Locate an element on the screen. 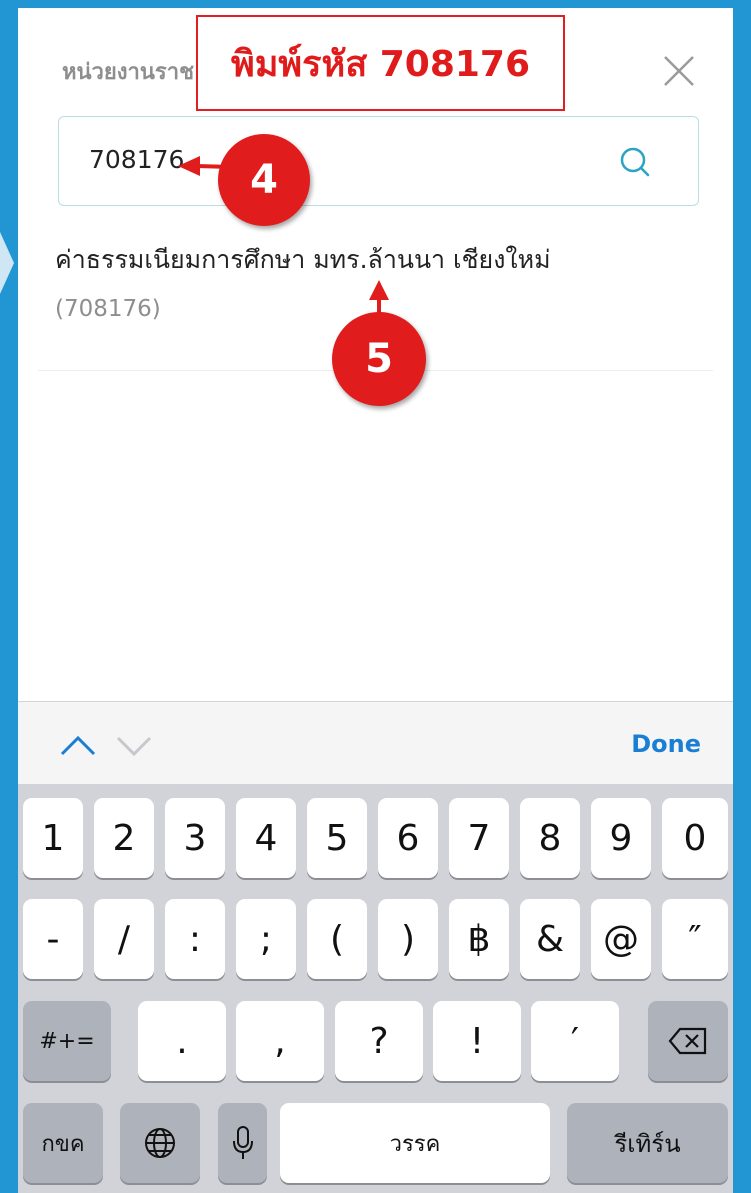  key-thai-letters: กขค is located at coordinates (63, 1143).